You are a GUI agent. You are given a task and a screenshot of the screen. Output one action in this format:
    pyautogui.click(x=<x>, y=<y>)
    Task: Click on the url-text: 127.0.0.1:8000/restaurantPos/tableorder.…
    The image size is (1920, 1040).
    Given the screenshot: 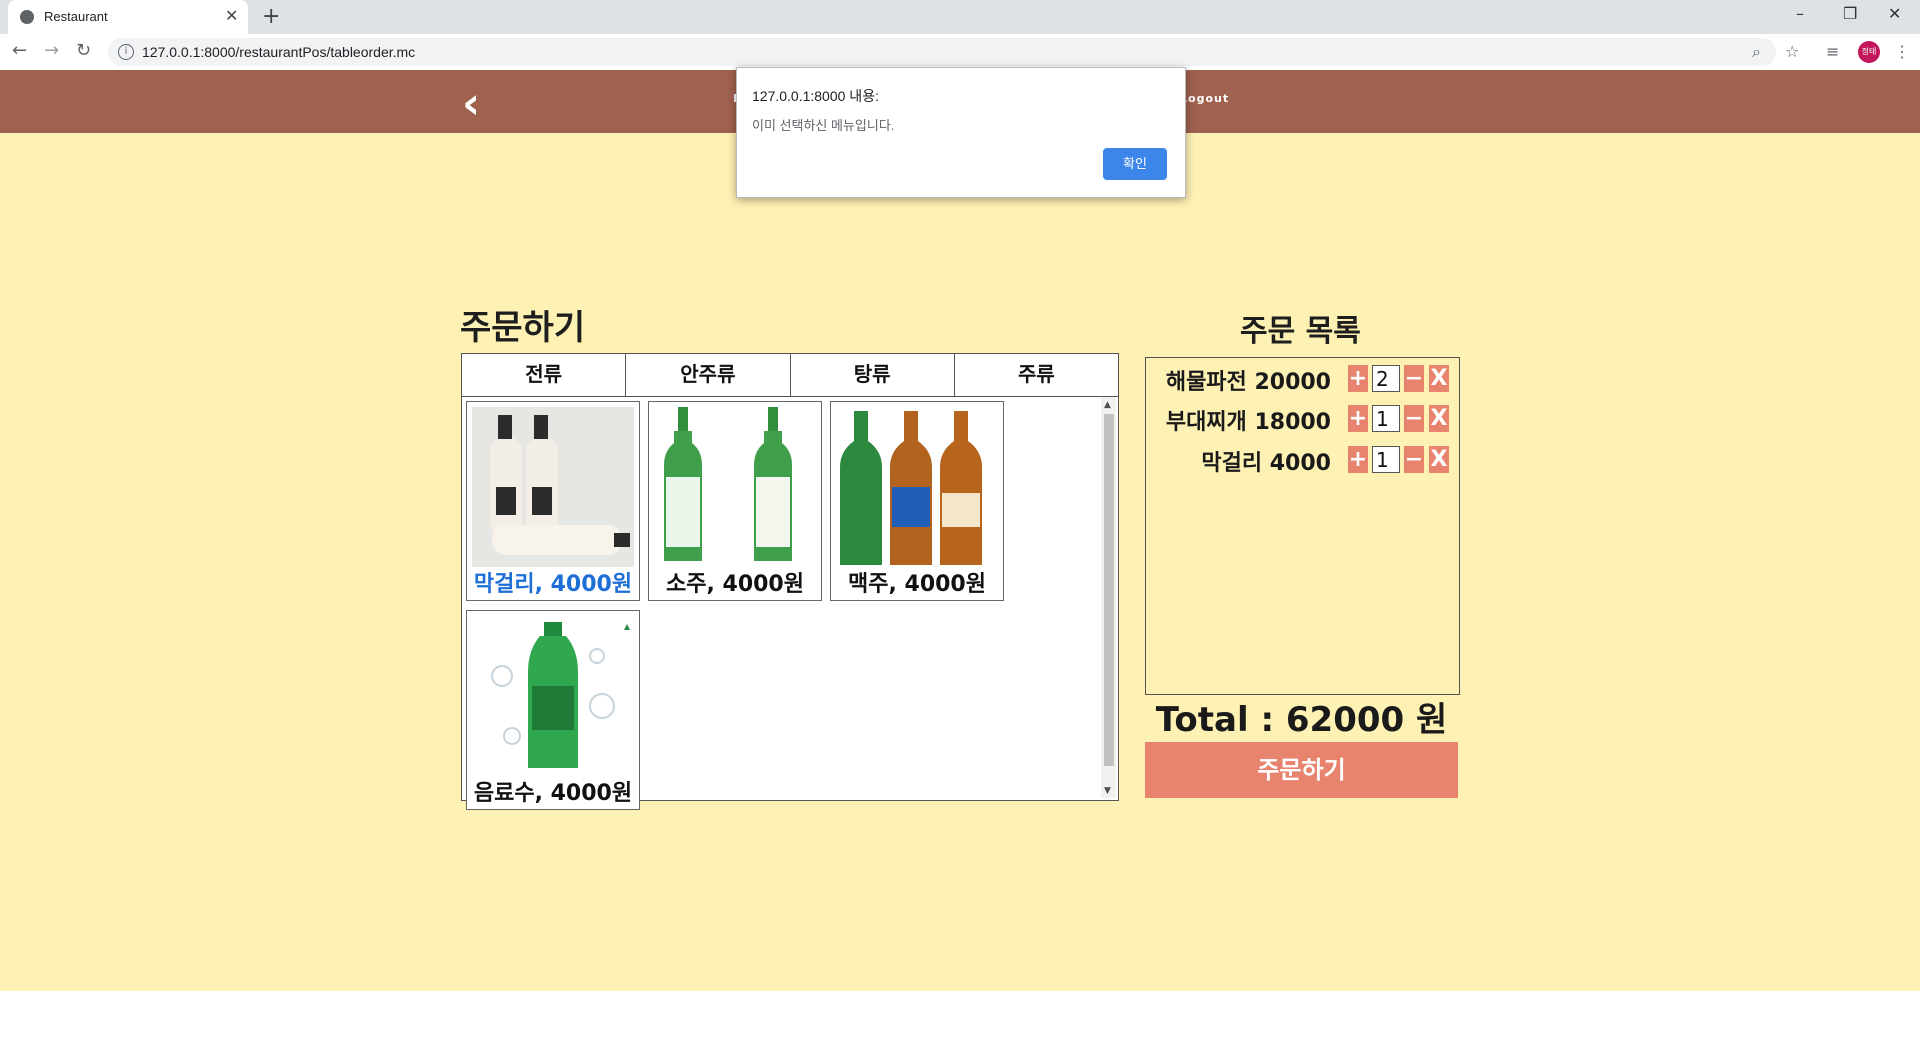 What is the action you would take?
    pyautogui.click(x=278, y=52)
    